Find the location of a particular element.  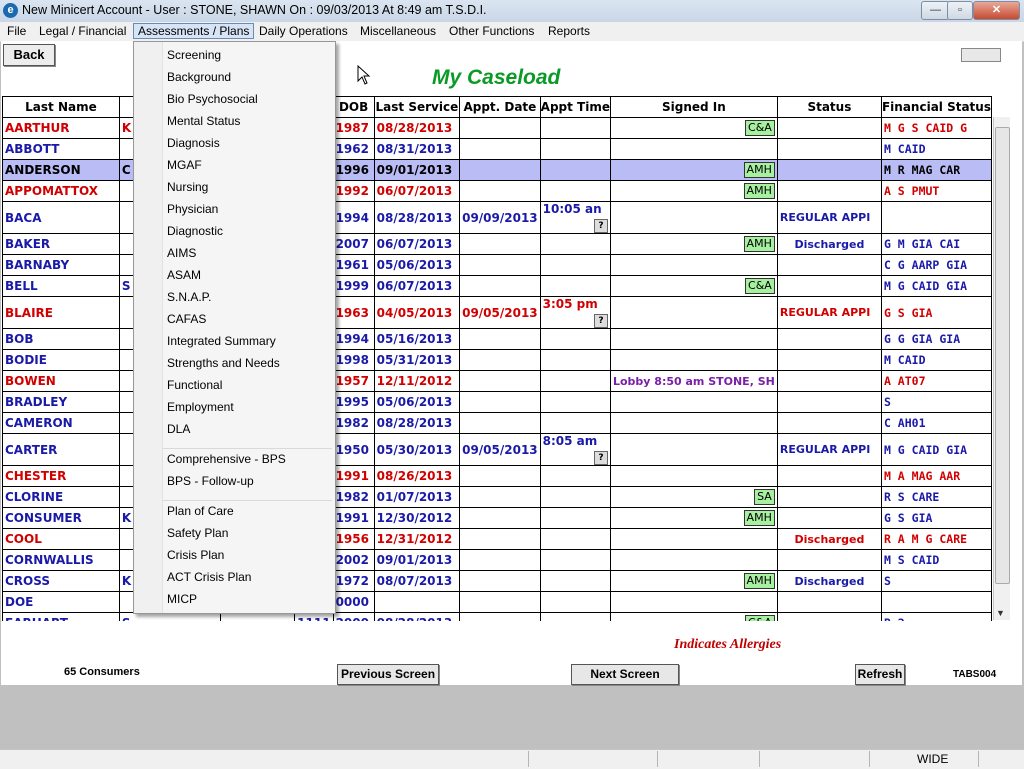

cell-dob: 2007 is located at coordinates (353, 244).